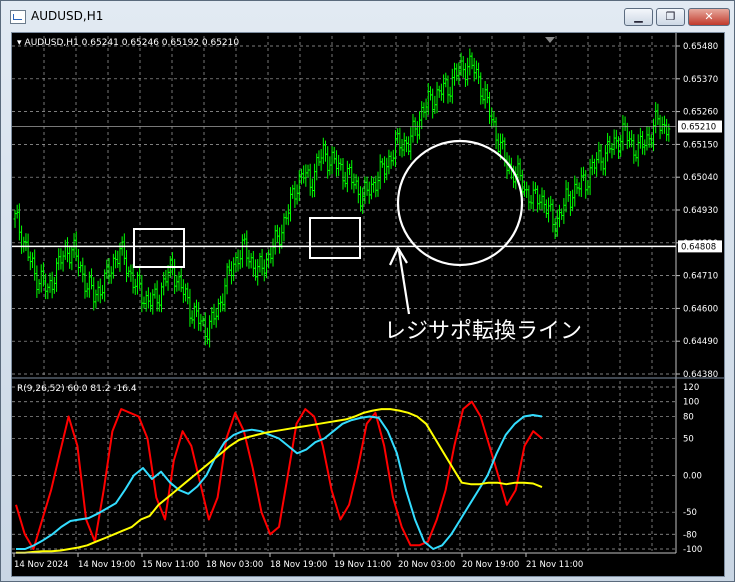  I want to click on minimize-icon: ▁, so click(638, 16).